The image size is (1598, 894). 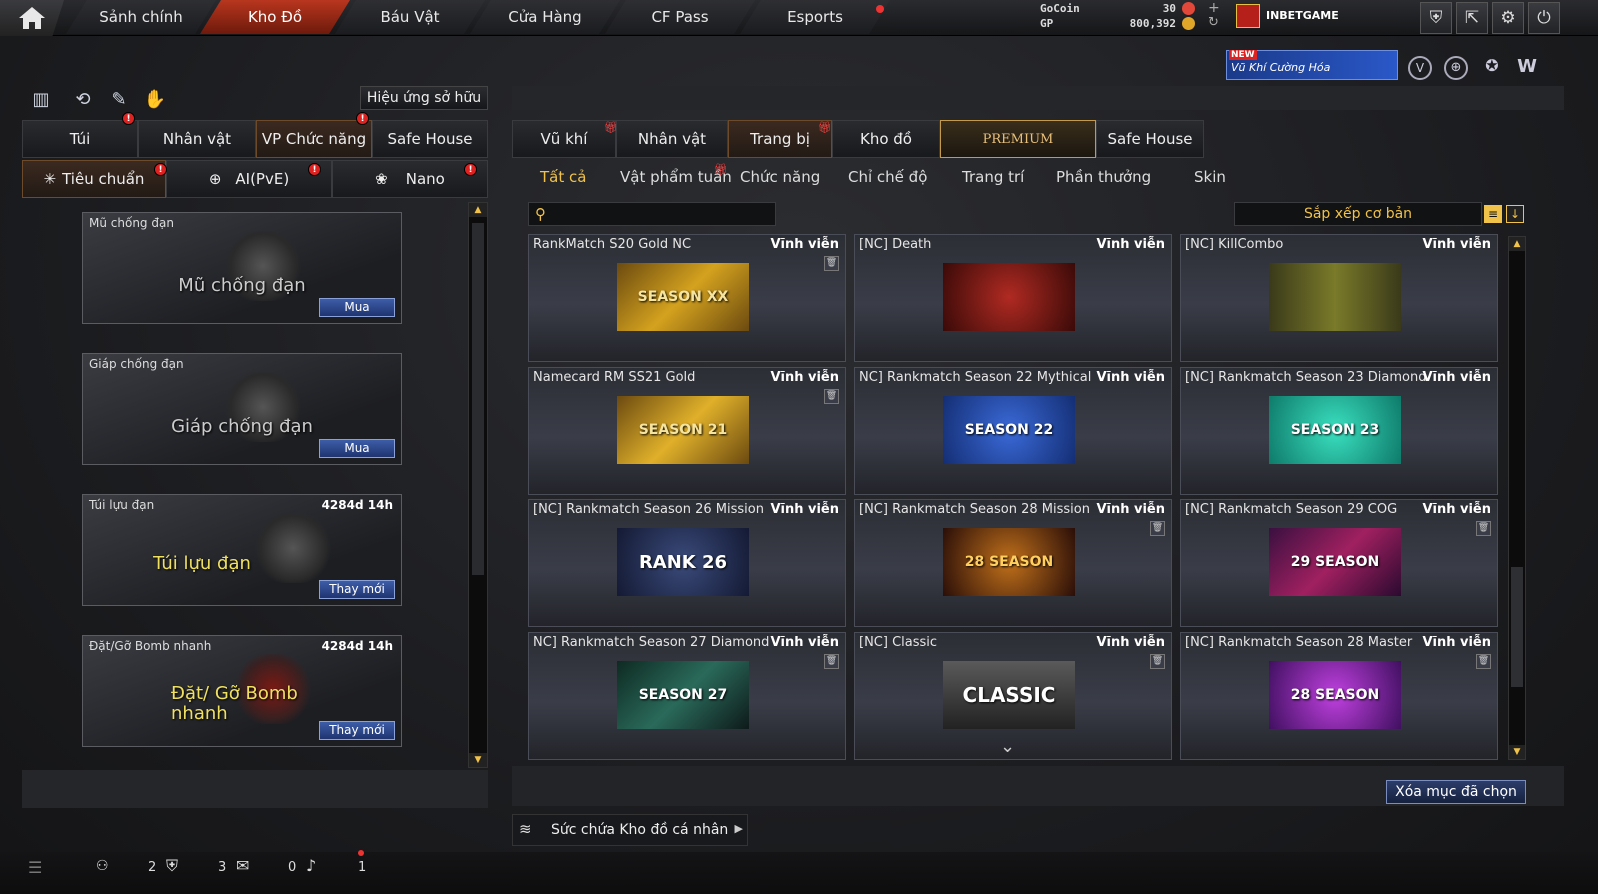 I want to click on item-name: [NC] Rankmatch Season 26 Mission, so click(x=648, y=509).